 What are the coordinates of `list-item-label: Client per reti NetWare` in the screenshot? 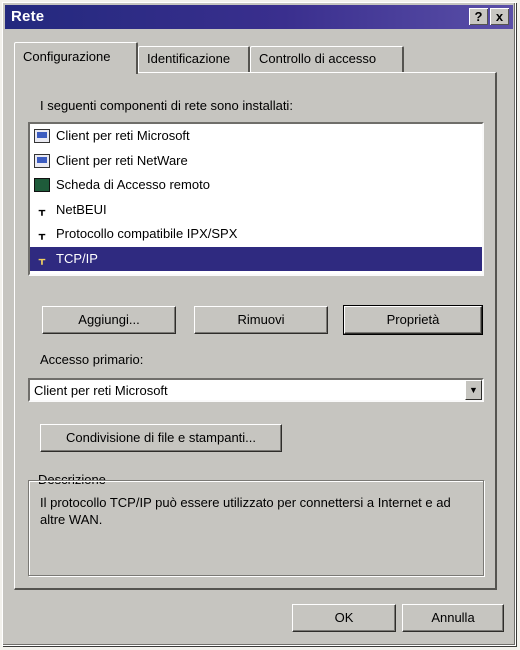 It's located at (122, 160).